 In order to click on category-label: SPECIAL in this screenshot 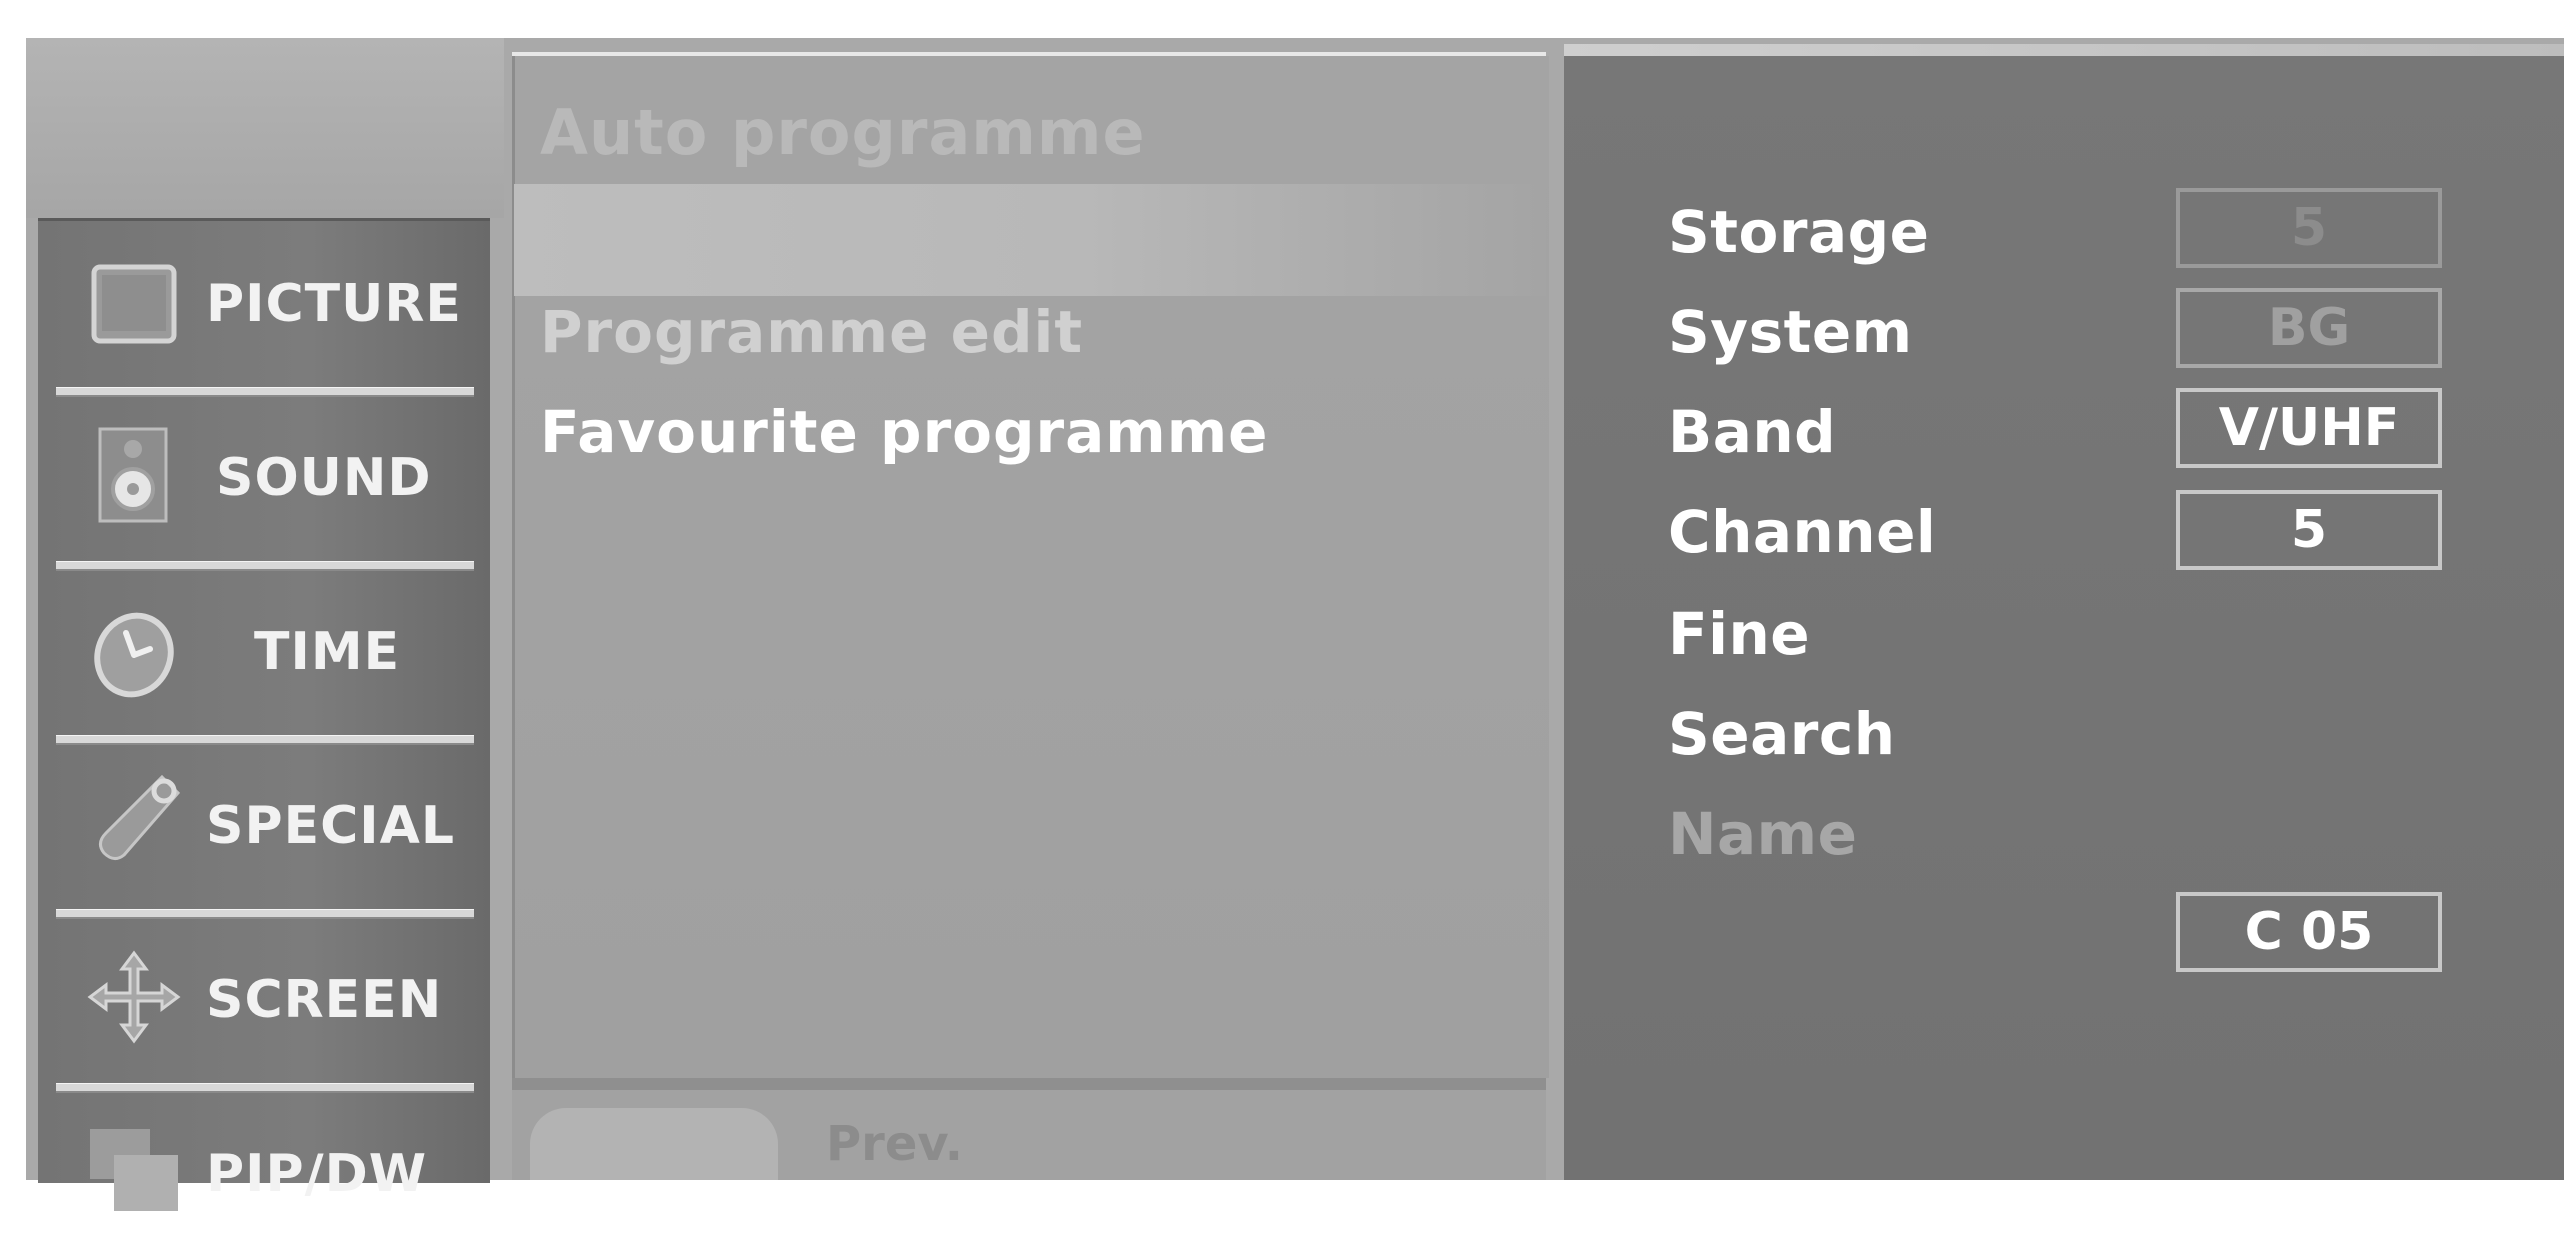, I will do `click(330, 825)`.